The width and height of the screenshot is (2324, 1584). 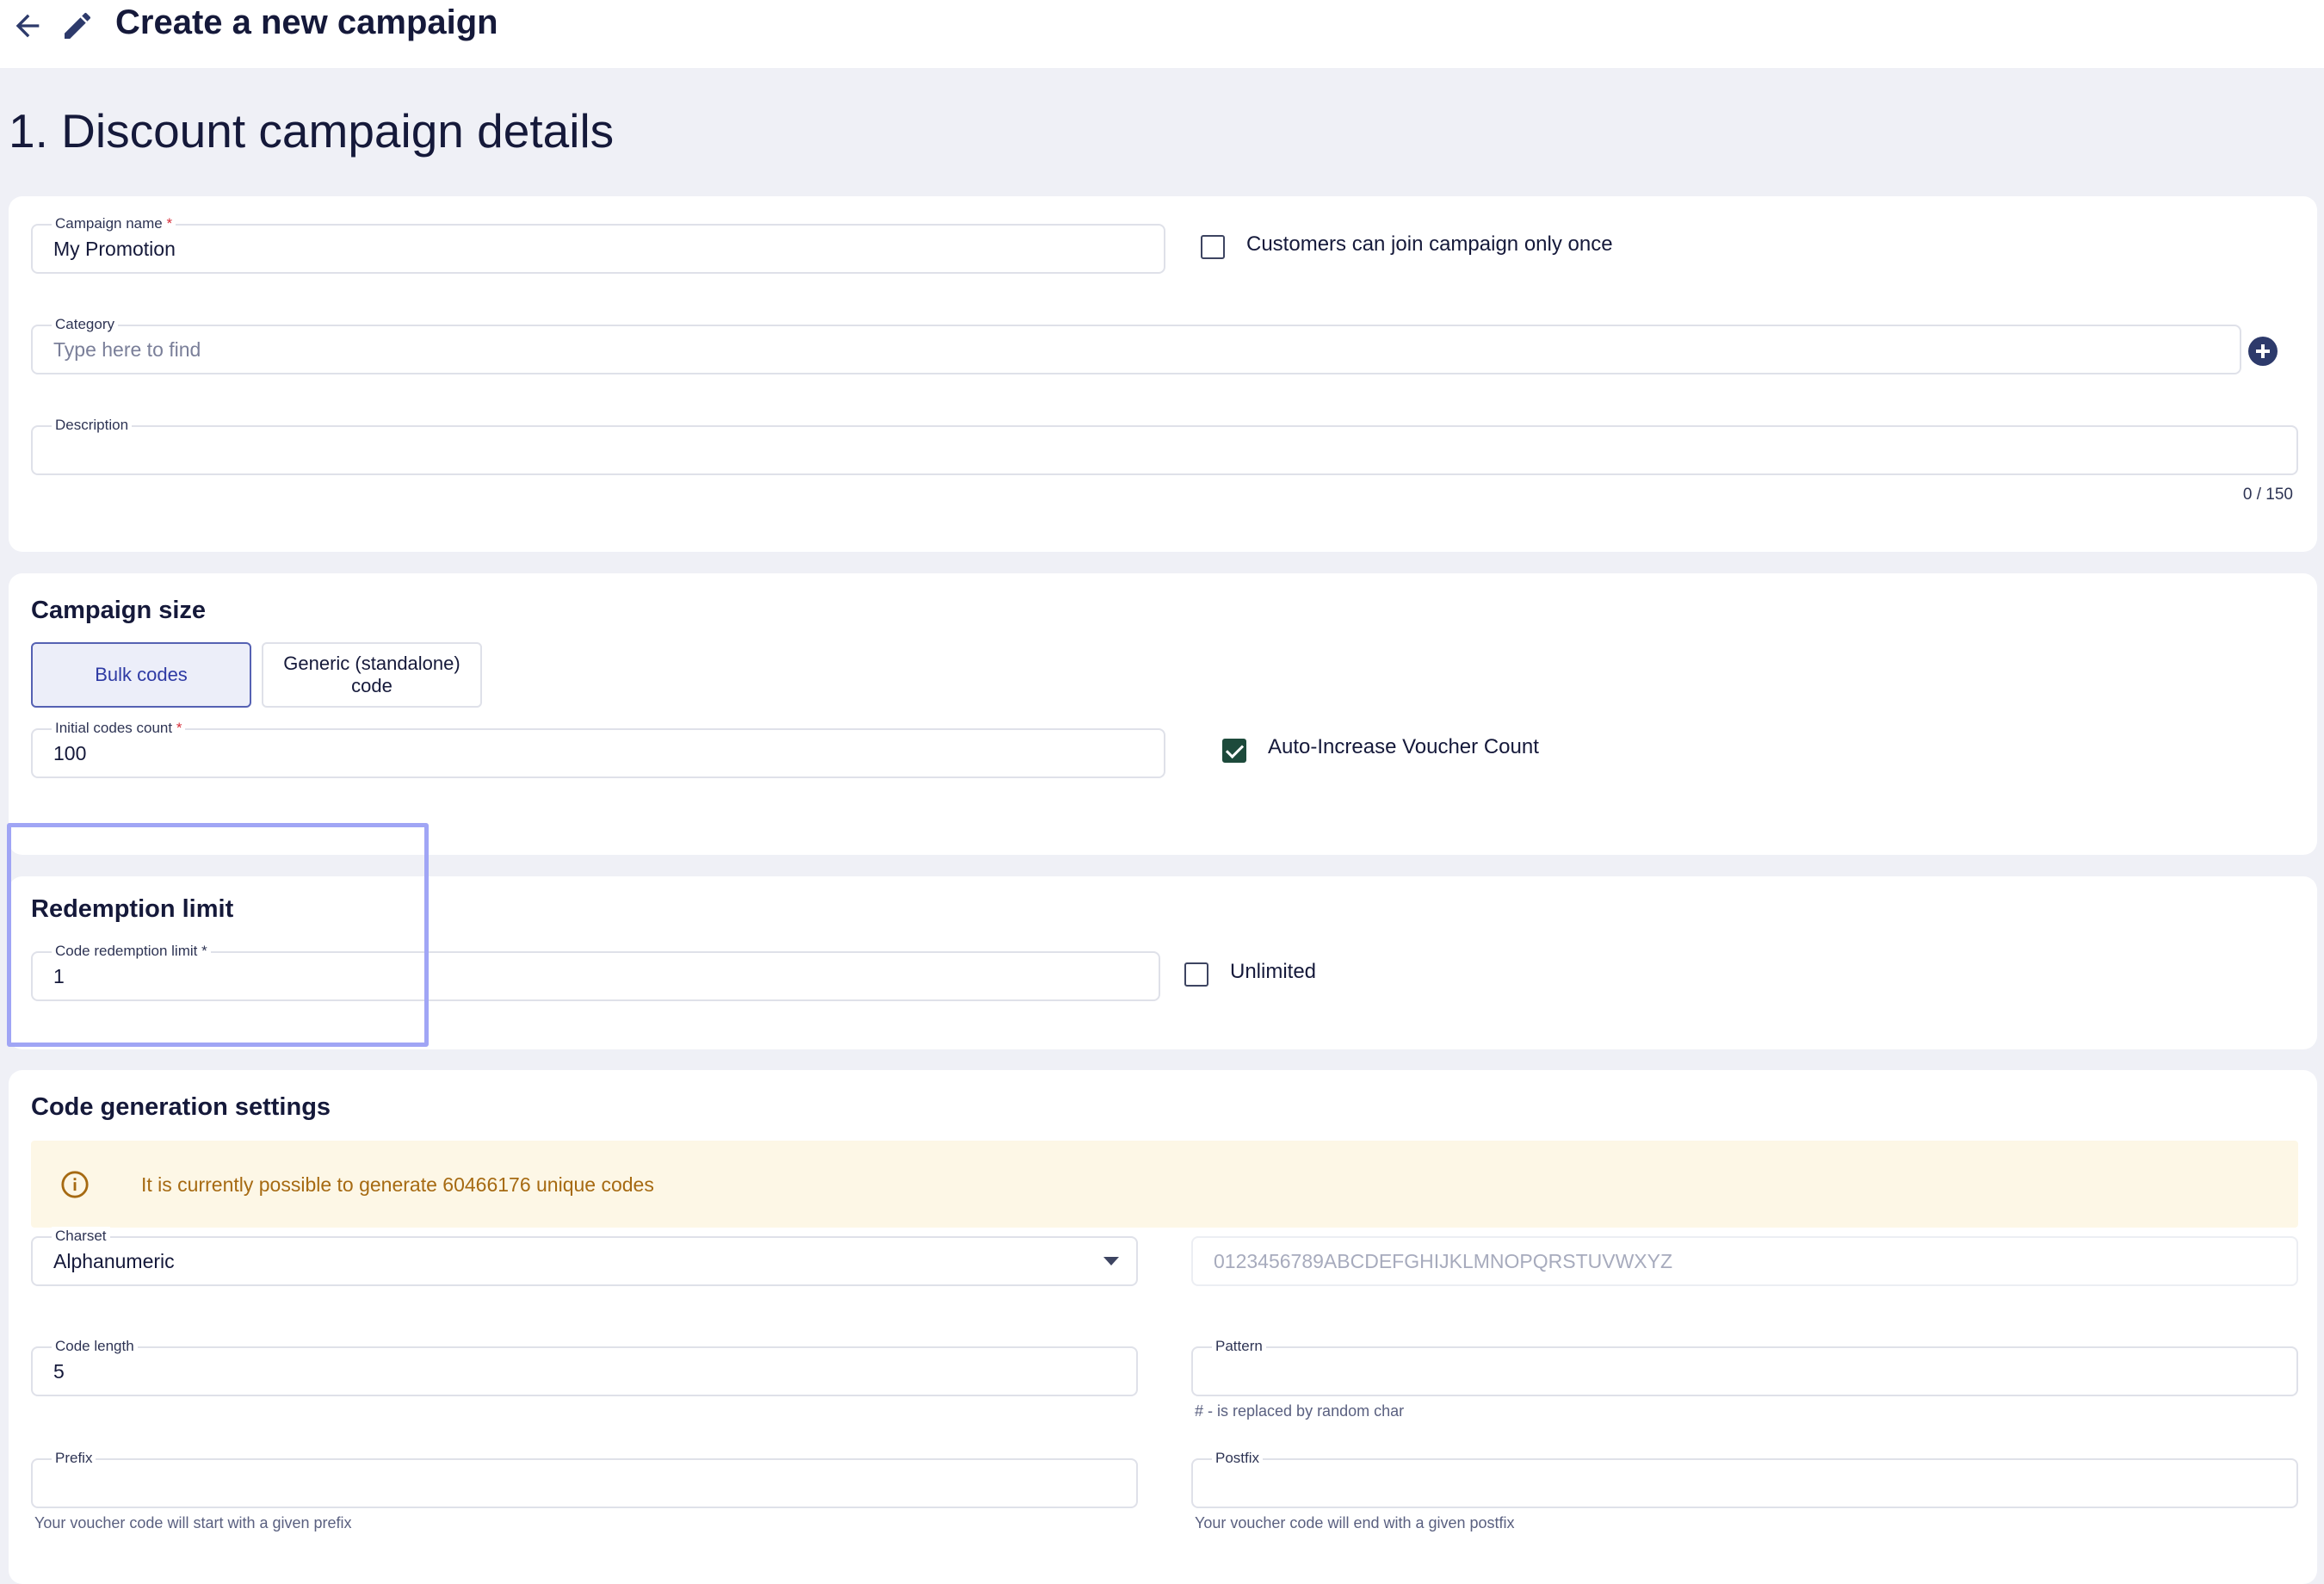 What do you see at coordinates (584, 1366) in the screenshot?
I see `code-length-field: Code length 5` at bounding box center [584, 1366].